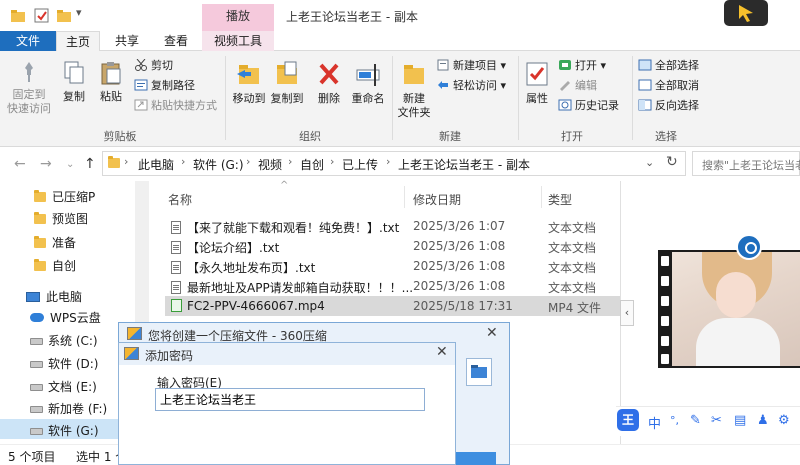  Describe the element at coordinates (20, 164) in the screenshot. I see `back-arrow-icon: ←` at that location.